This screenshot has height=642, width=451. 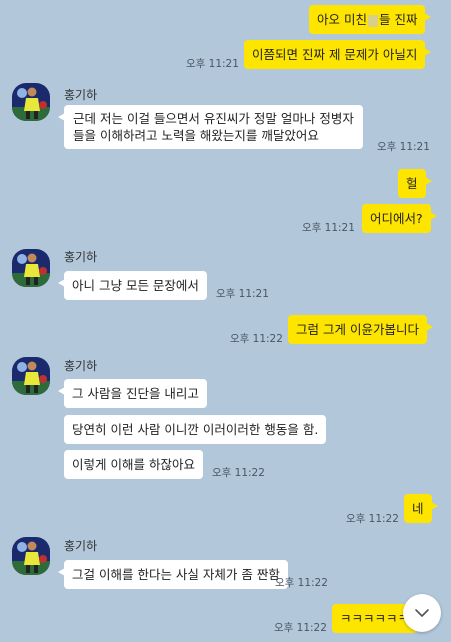 I want to click on received-message: 그걸 이해를 한다는 사실 자체가 좀 짠함, so click(x=173, y=574).